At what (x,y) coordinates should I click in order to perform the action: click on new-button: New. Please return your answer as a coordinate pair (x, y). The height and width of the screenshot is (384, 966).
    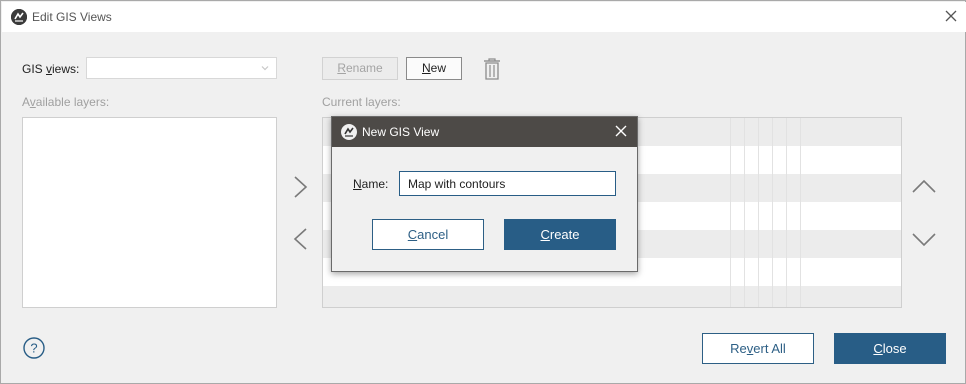
    Looking at the image, I should click on (434, 68).